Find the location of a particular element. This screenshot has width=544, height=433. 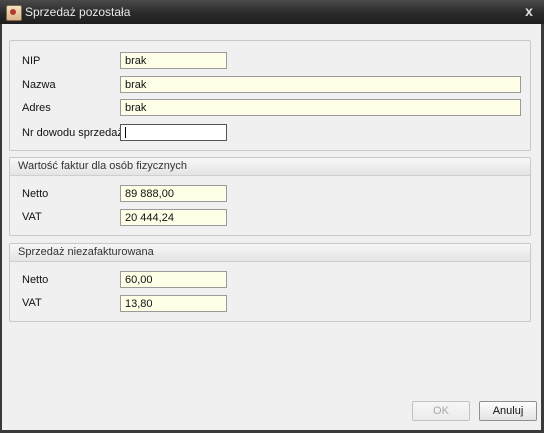

close-button: x is located at coordinates (529, 11).